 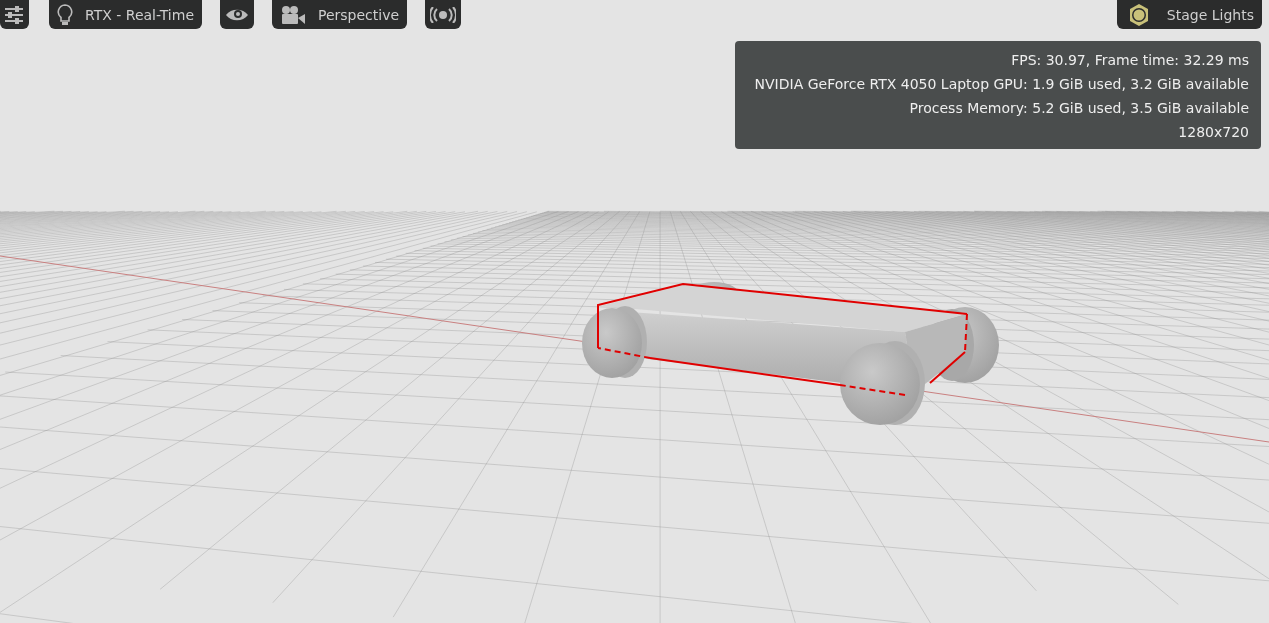 I want to click on stats-text: FPS: 30.97, Frame time: 32.29 ms, so click(x=1129, y=60).